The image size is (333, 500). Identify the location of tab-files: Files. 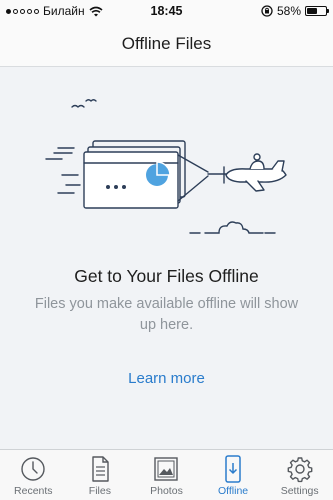
(100, 475).